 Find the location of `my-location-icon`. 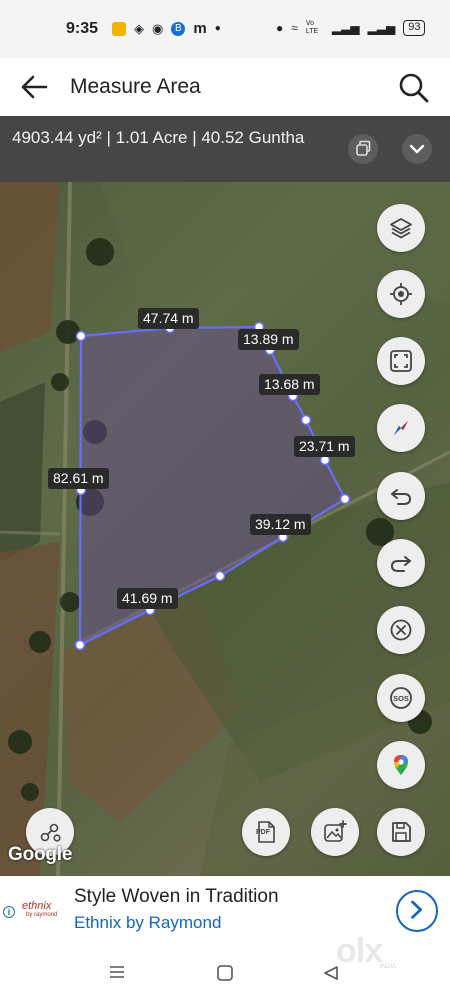

my-location-icon is located at coordinates (401, 294).